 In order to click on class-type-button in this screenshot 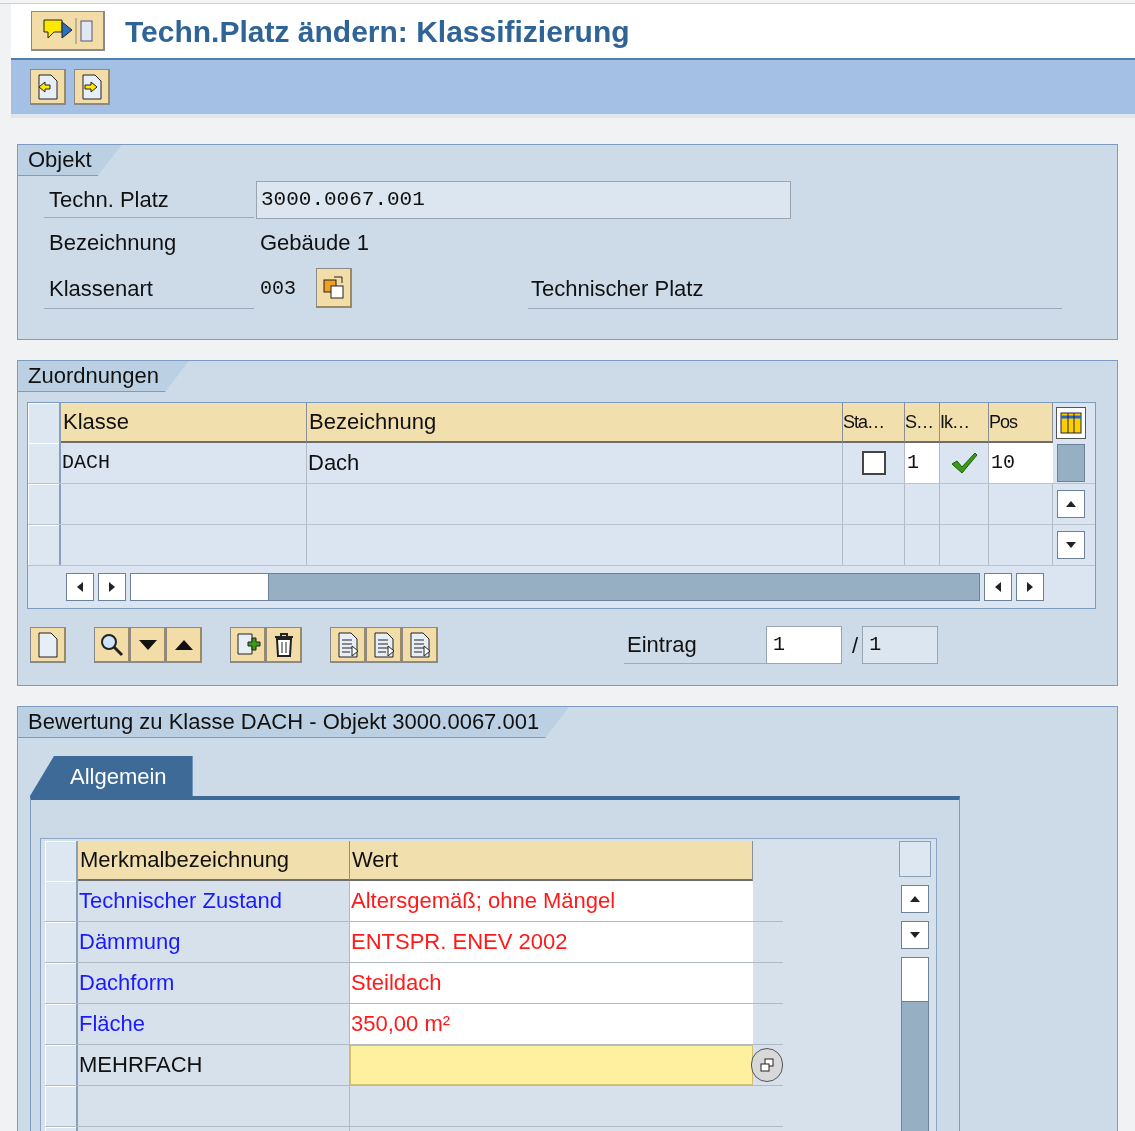, I will do `click(334, 288)`.